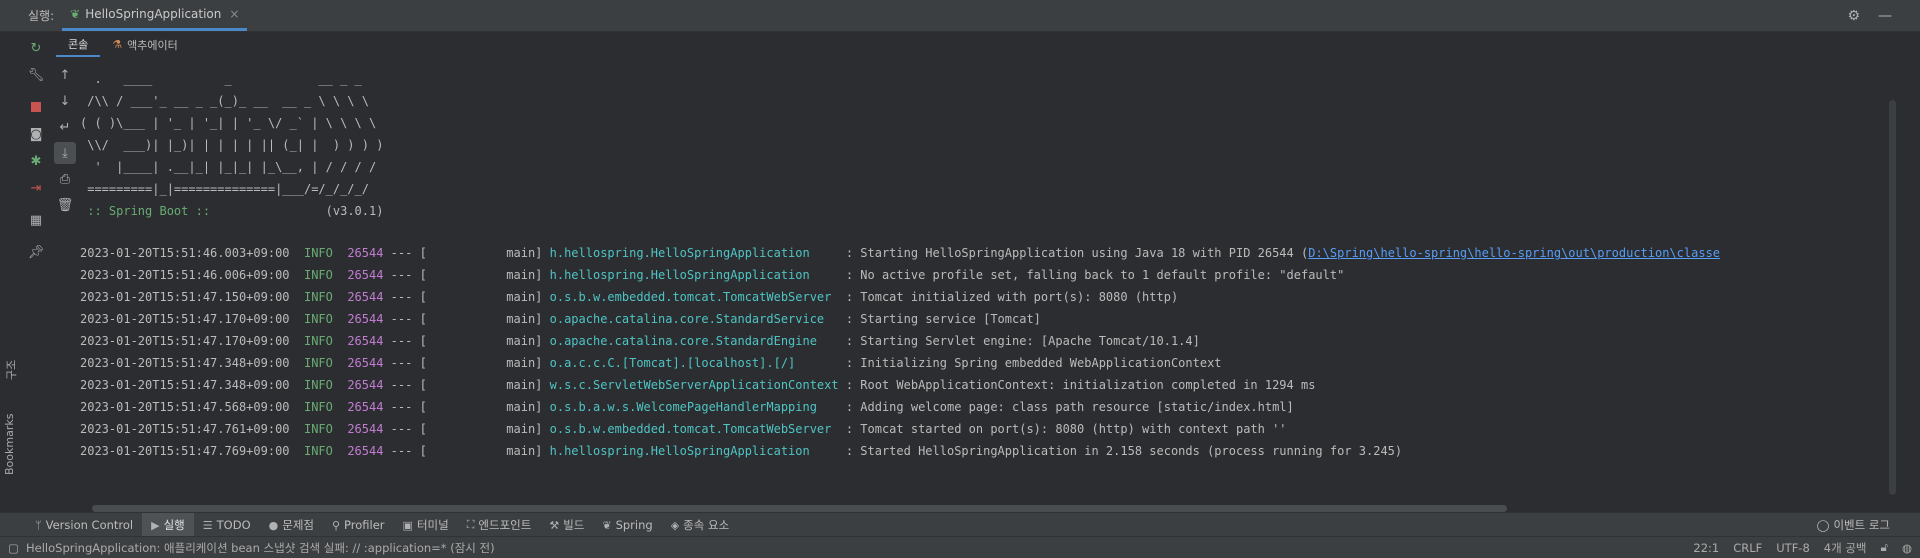 The width and height of the screenshot is (1920, 558). What do you see at coordinates (9, 444) in the screenshot?
I see `bookmarks-label: Bookmarks` at bounding box center [9, 444].